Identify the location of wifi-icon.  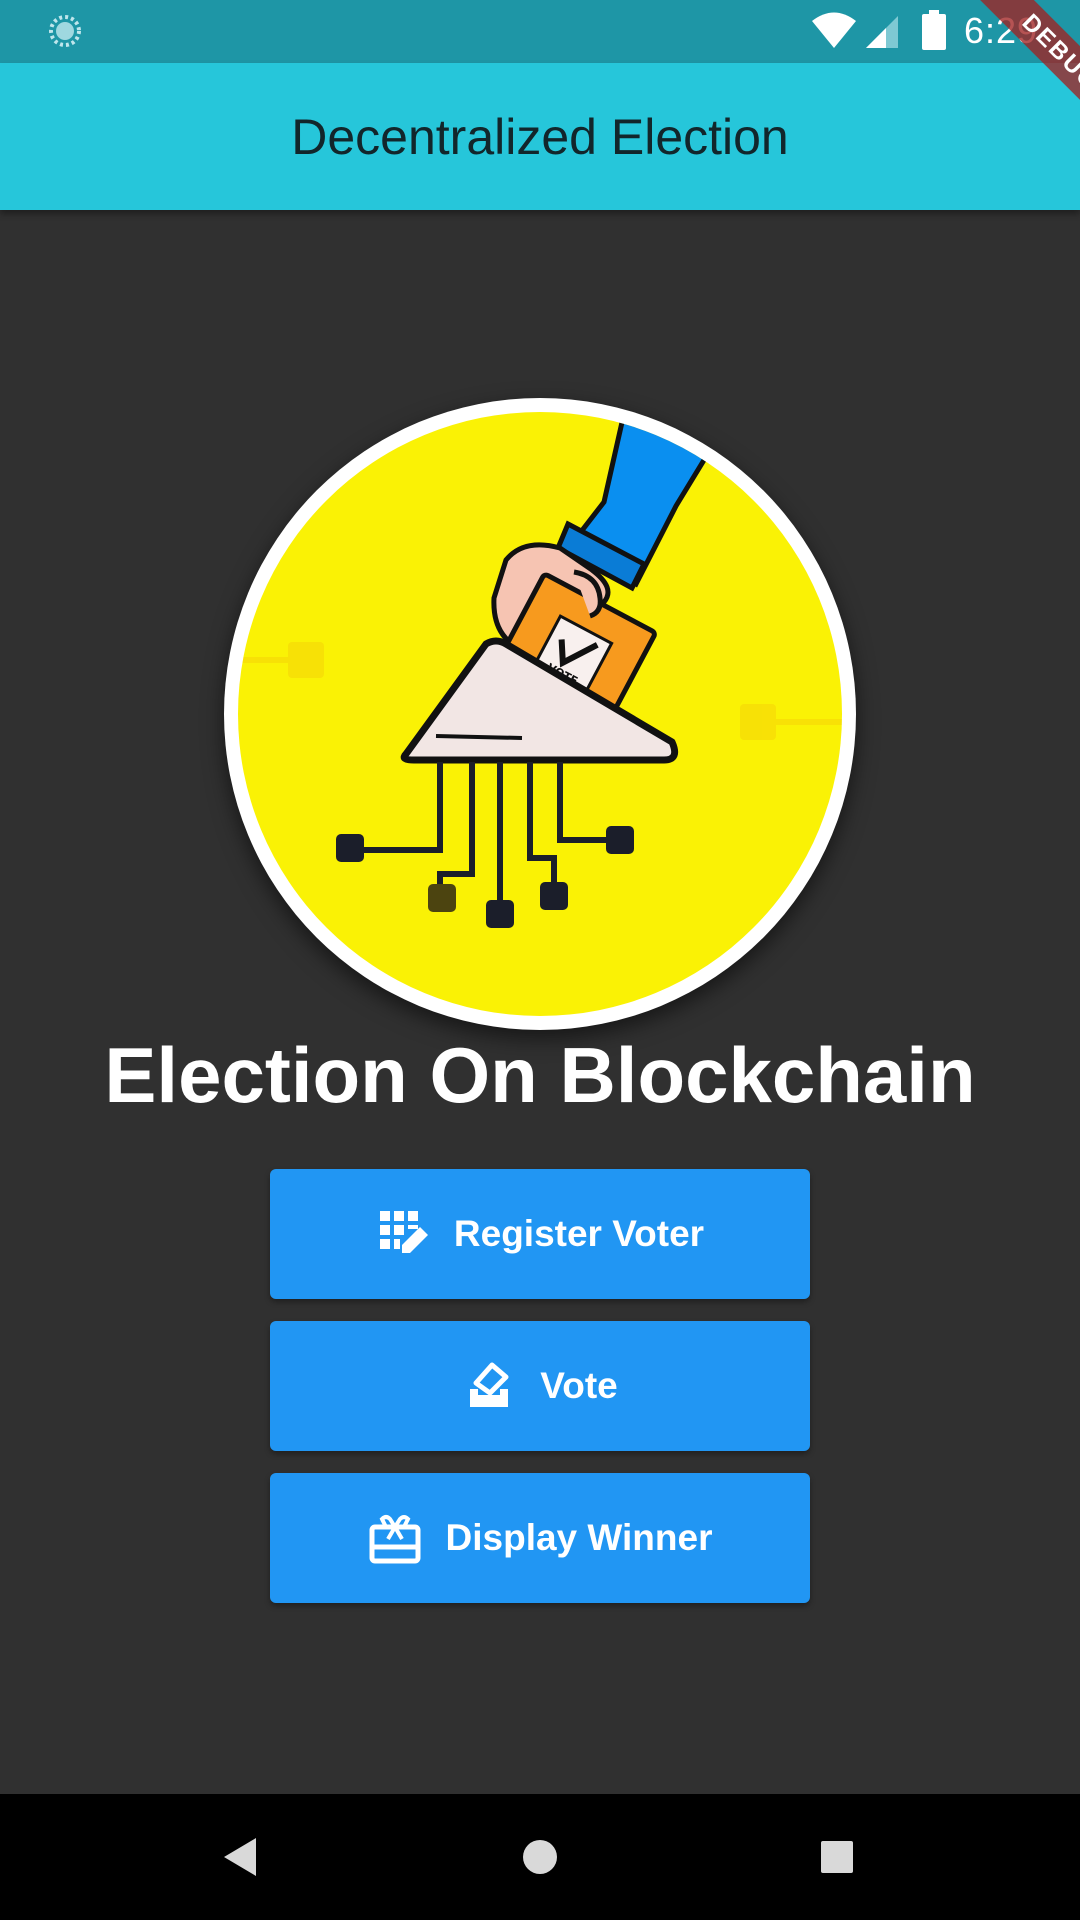
(834, 30).